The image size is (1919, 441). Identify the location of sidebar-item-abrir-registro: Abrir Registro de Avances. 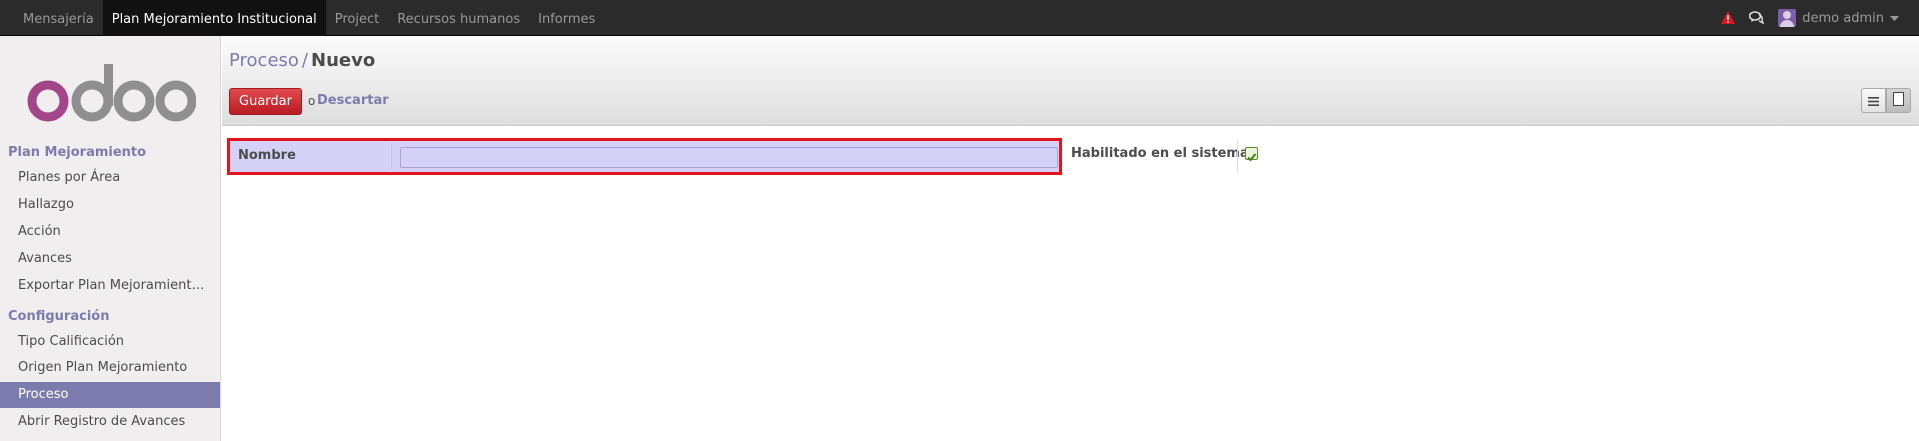
(110, 422).